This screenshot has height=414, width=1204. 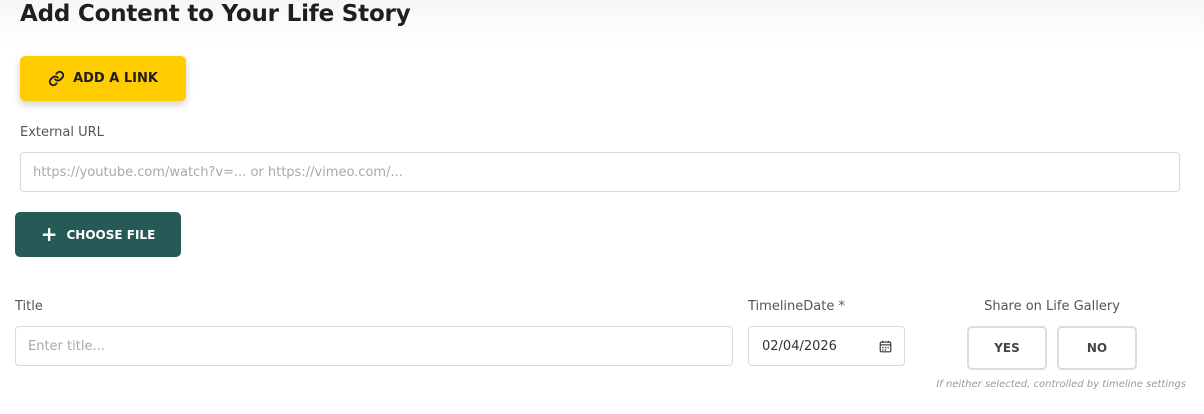 I want to click on page-title: Add Content to Your Life Story, so click(x=215, y=14).